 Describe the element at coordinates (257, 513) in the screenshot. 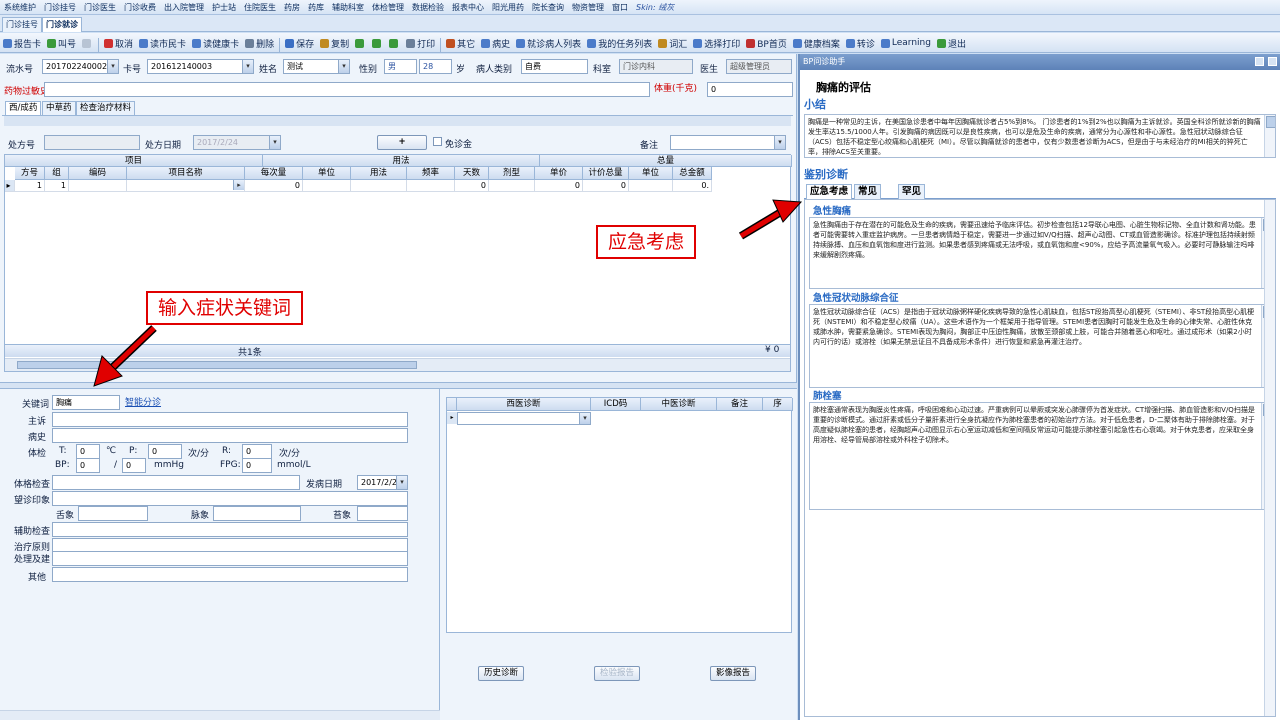

I see `pulse-diag-field` at that location.